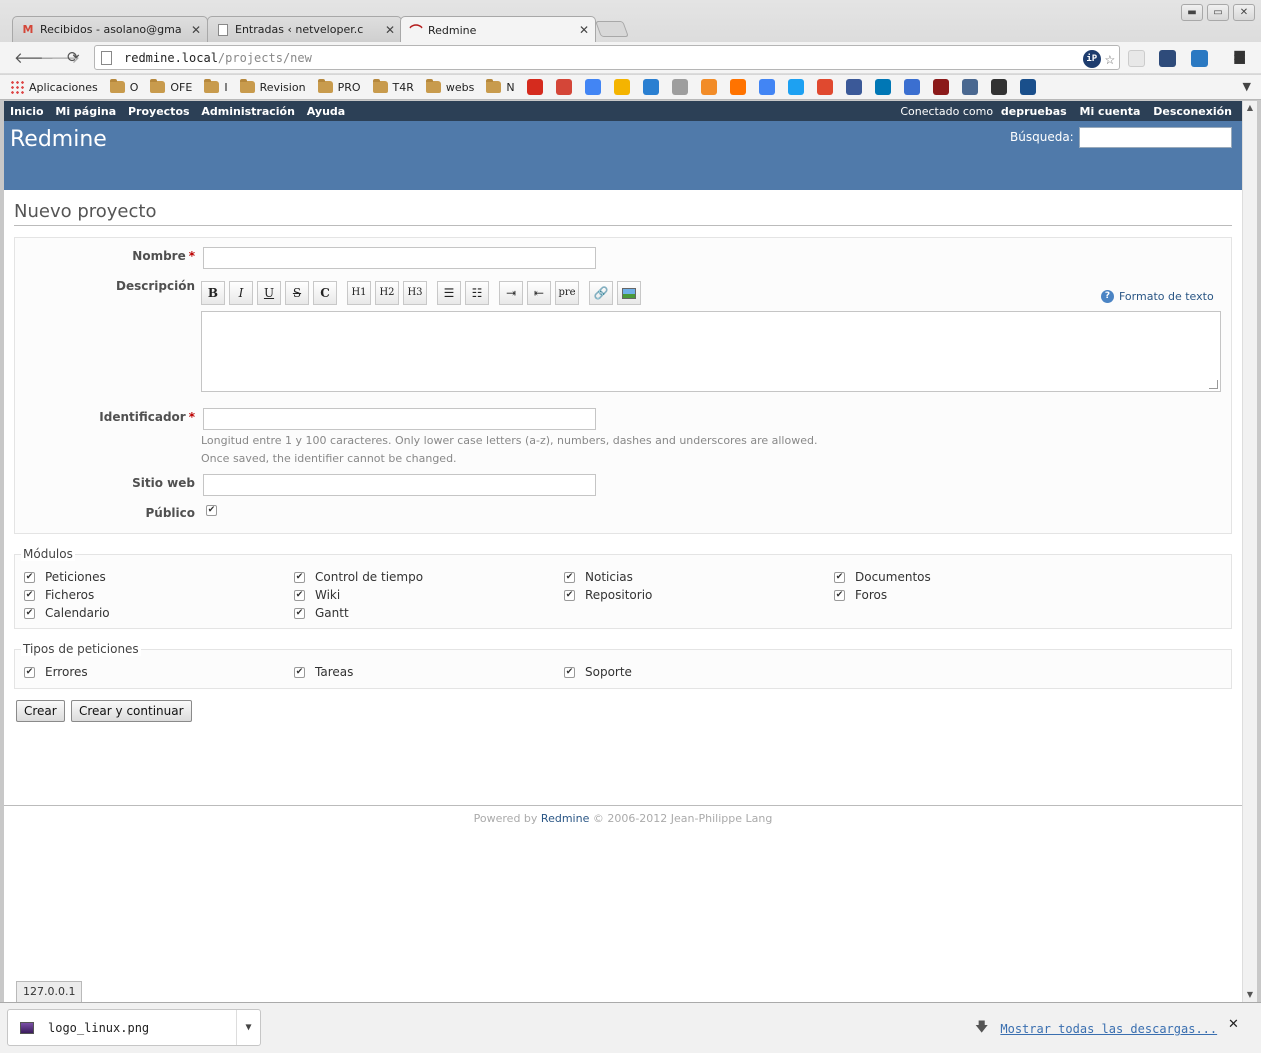 This screenshot has height=1053, width=1261. What do you see at coordinates (539, 293) in the screenshot?
I see `outdent-icon: ⇤` at bounding box center [539, 293].